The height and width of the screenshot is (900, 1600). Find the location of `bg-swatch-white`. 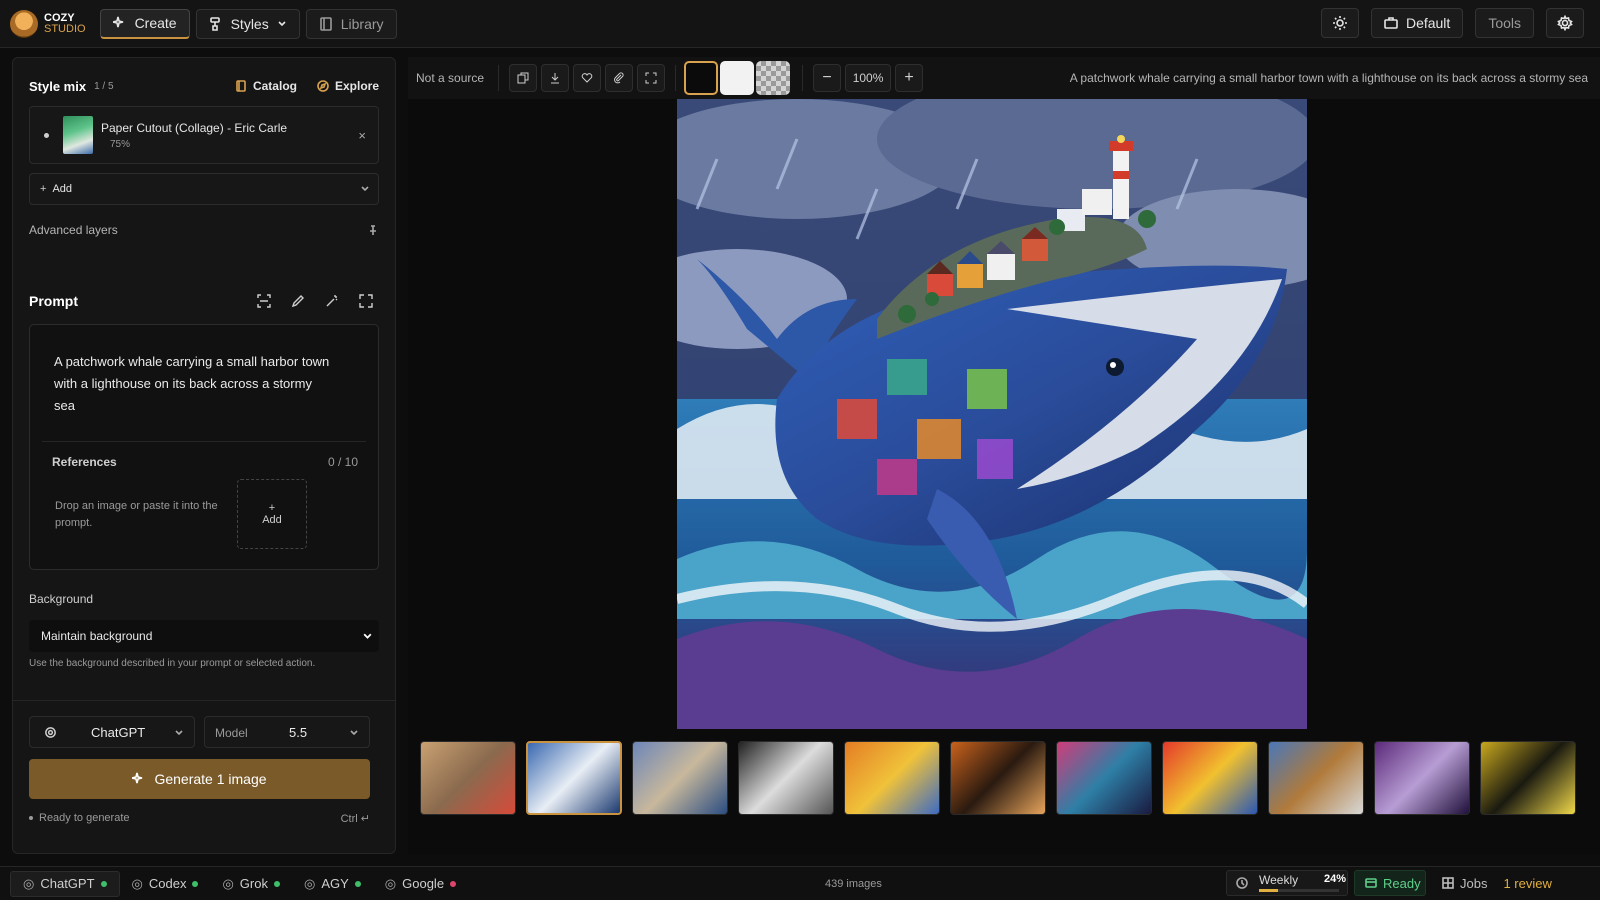

bg-swatch-white is located at coordinates (737, 78).